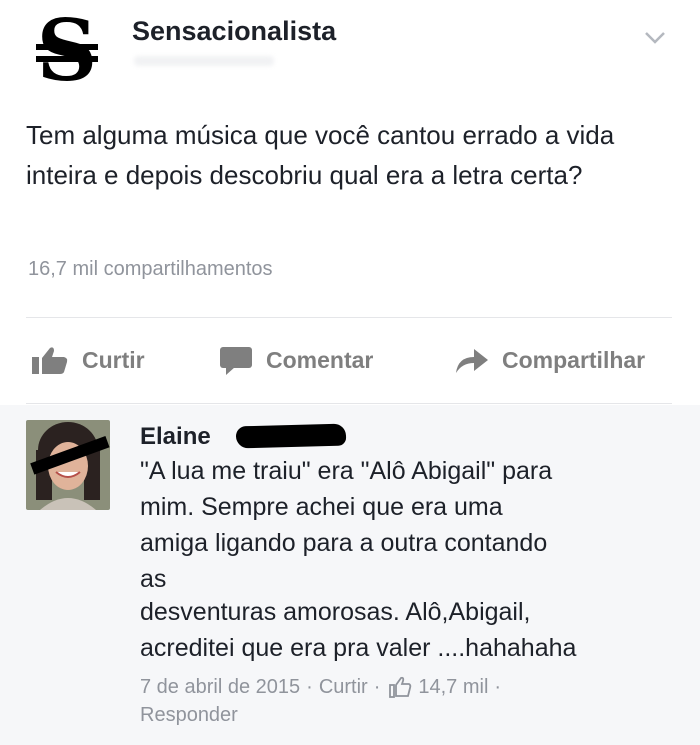 The image size is (700, 745). What do you see at coordinates (335, 612) in the screenshot?
I see `comment-text-line: desventuras amorosas. Alô,Abigail,` at bounding box center [335, 612].